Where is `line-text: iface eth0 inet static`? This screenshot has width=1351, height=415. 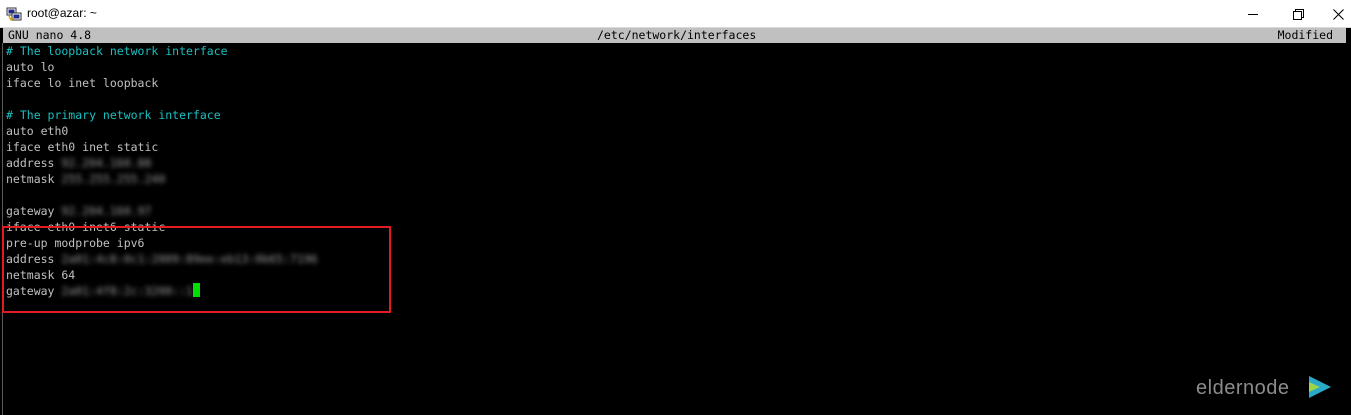 line-text: iface eth0 inet static is located at coordinates (82, 147).